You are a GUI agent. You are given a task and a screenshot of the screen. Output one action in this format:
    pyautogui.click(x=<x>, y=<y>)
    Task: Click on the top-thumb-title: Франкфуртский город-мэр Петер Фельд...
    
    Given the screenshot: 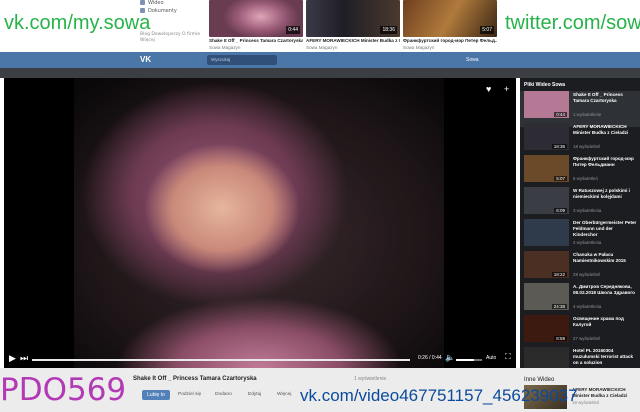 What is the action you would take?
    pyautogui.click(x=450, y=40)
    